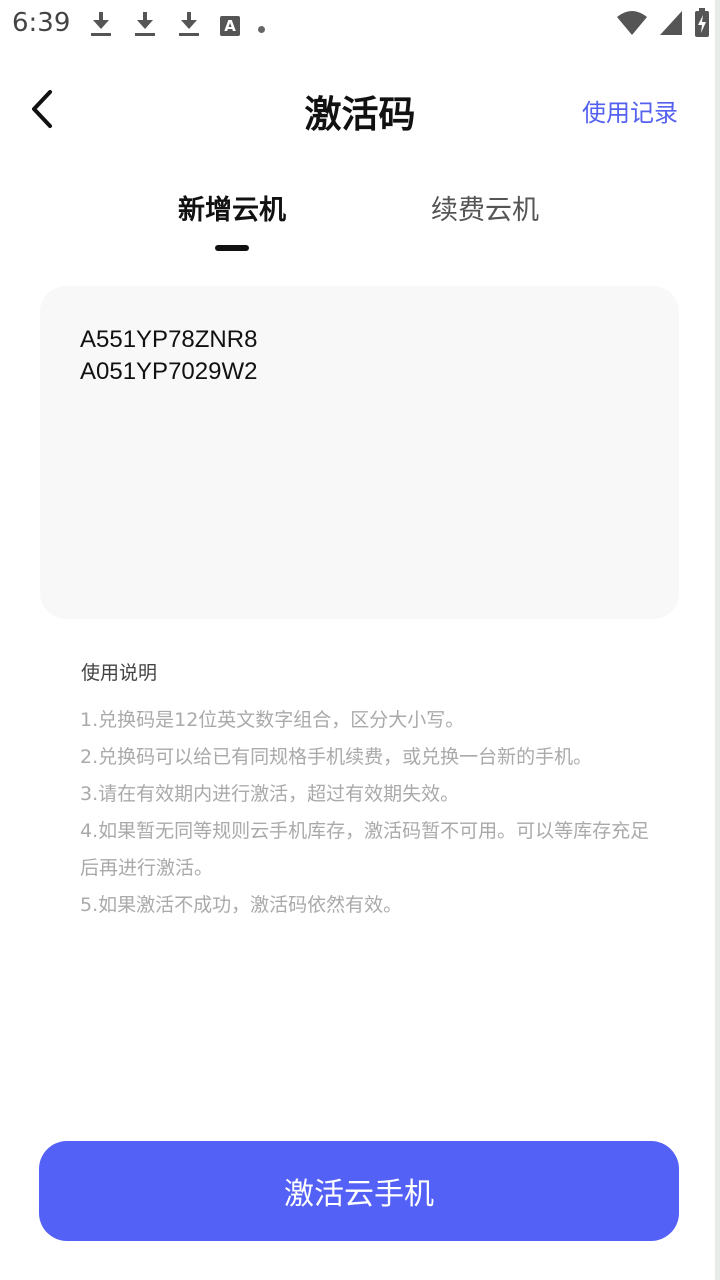 Image resolution: width=720 pixels, height=1280 pixels. I want to click on top-app-bar: 激活码 使用记录, so click(360, 110).